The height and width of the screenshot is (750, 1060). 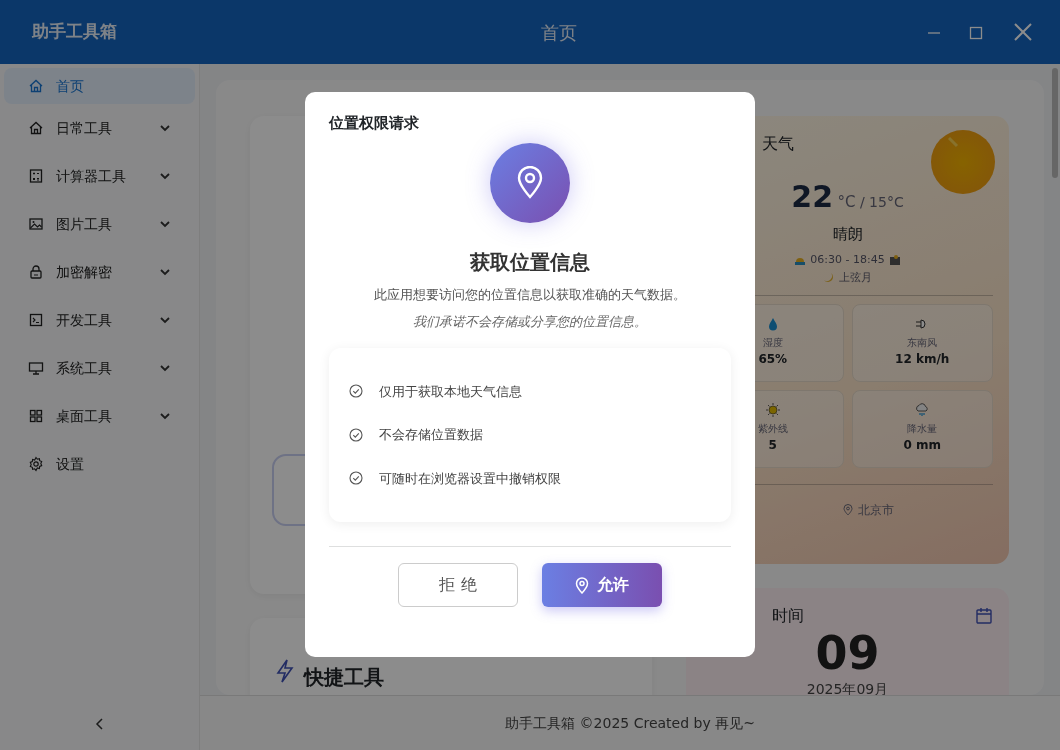 What do you see at coordinates (847, 234) in the screenshot?
I see `weather-condition: 晴朗` at bounding box center [847, 234].